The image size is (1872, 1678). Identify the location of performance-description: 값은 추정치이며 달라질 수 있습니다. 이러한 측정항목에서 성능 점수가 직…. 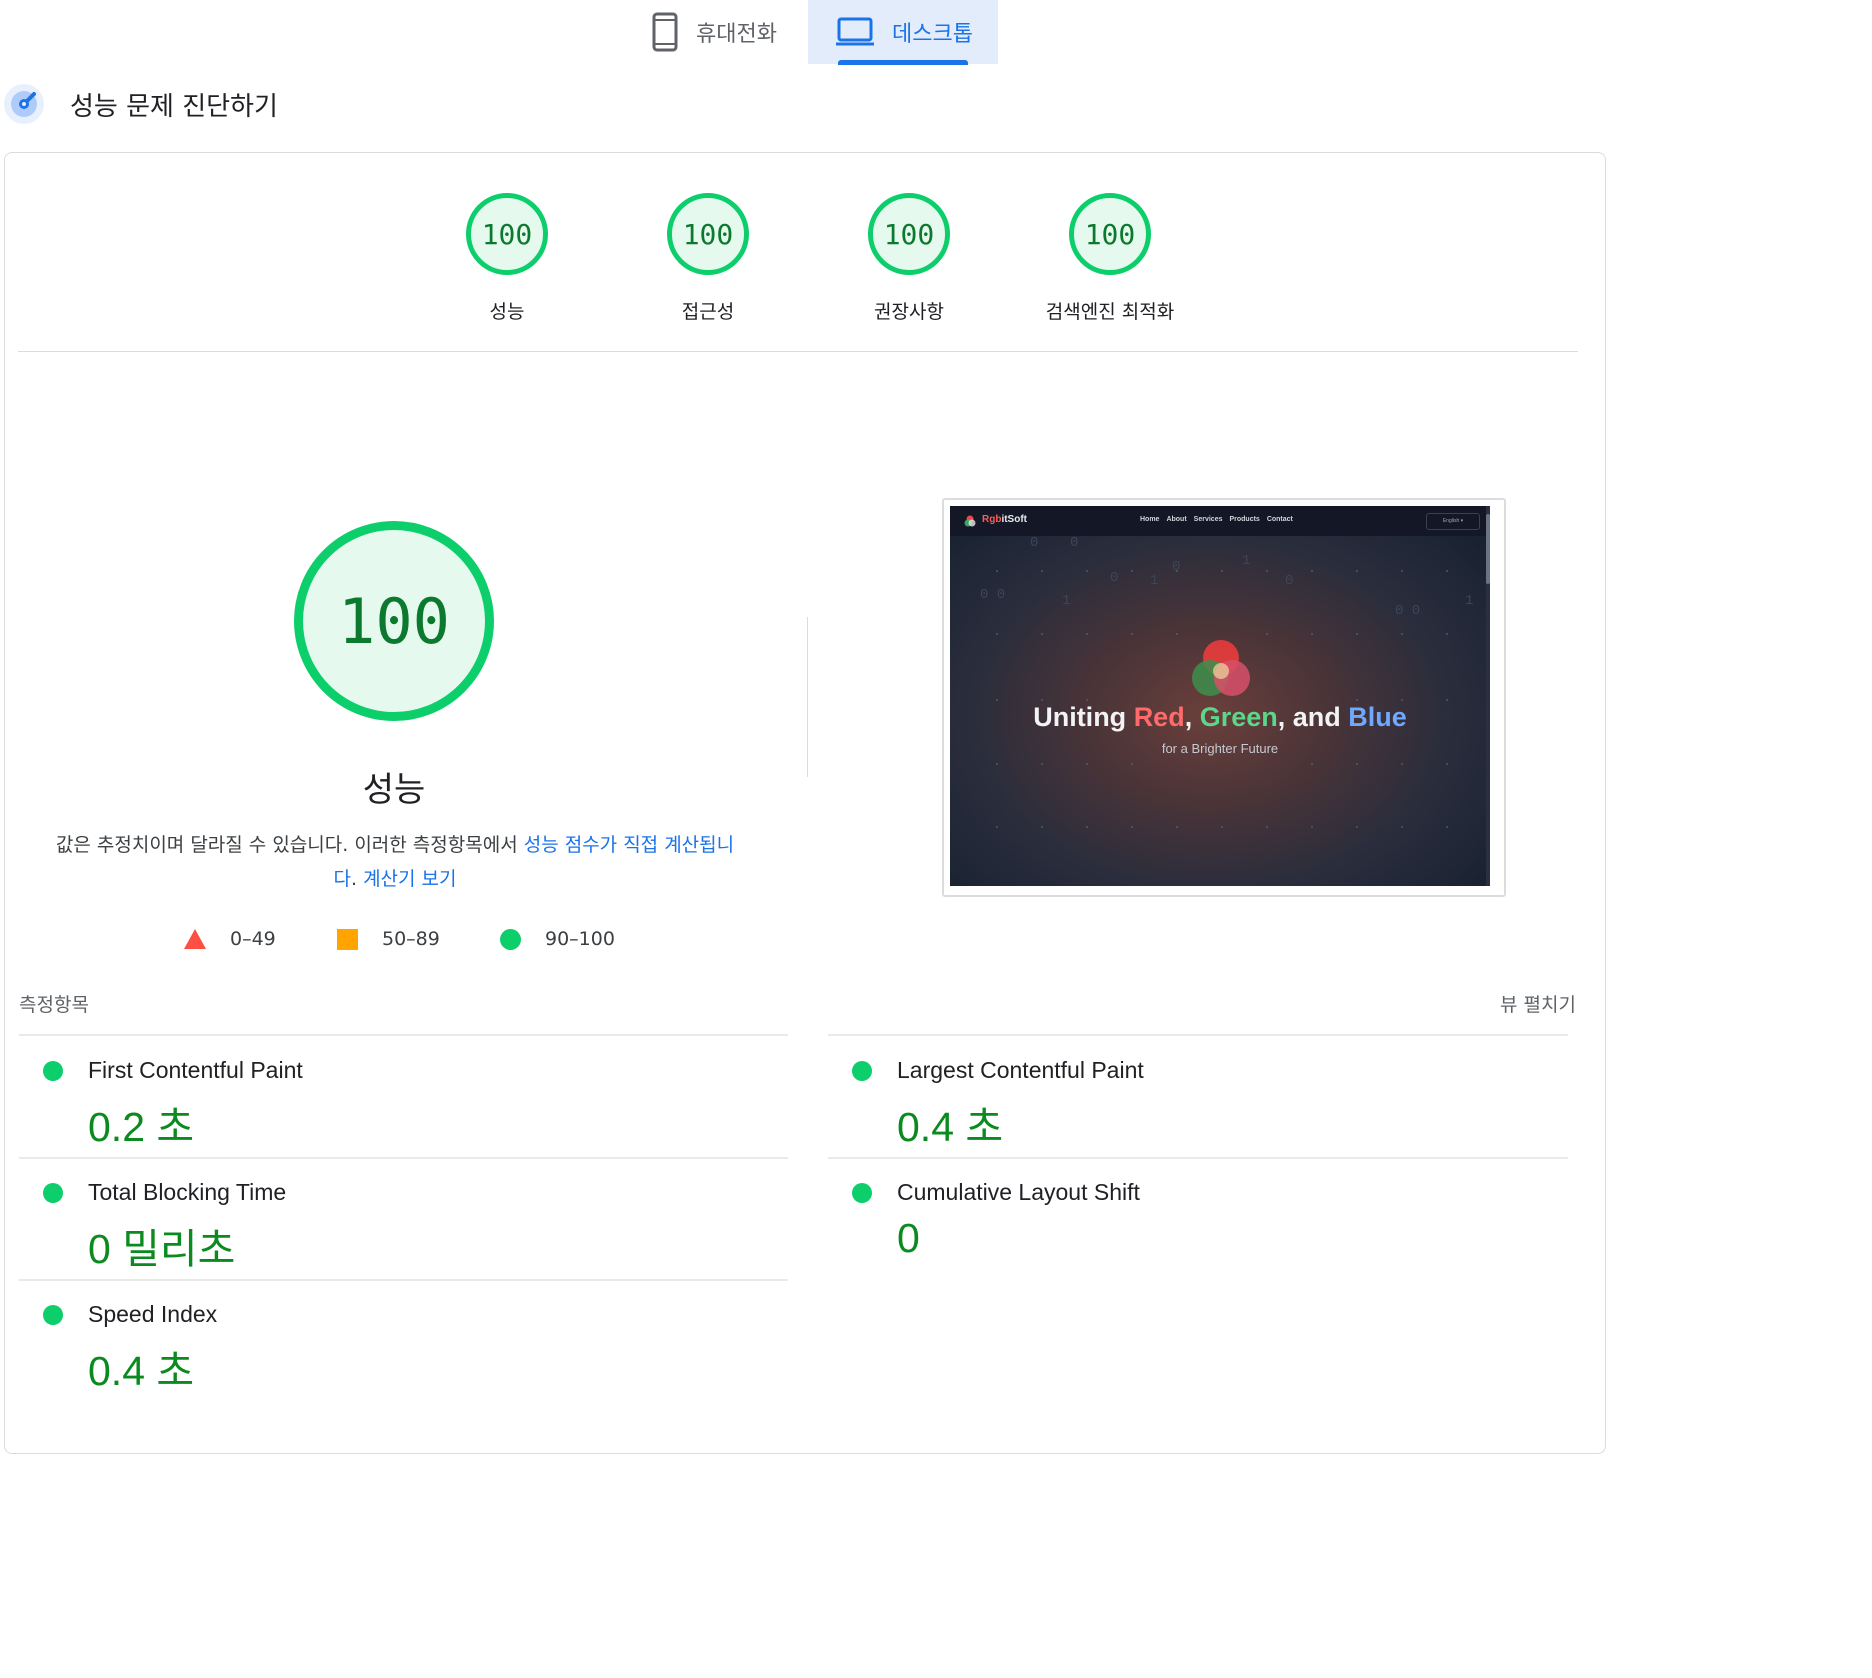
(395, 862).